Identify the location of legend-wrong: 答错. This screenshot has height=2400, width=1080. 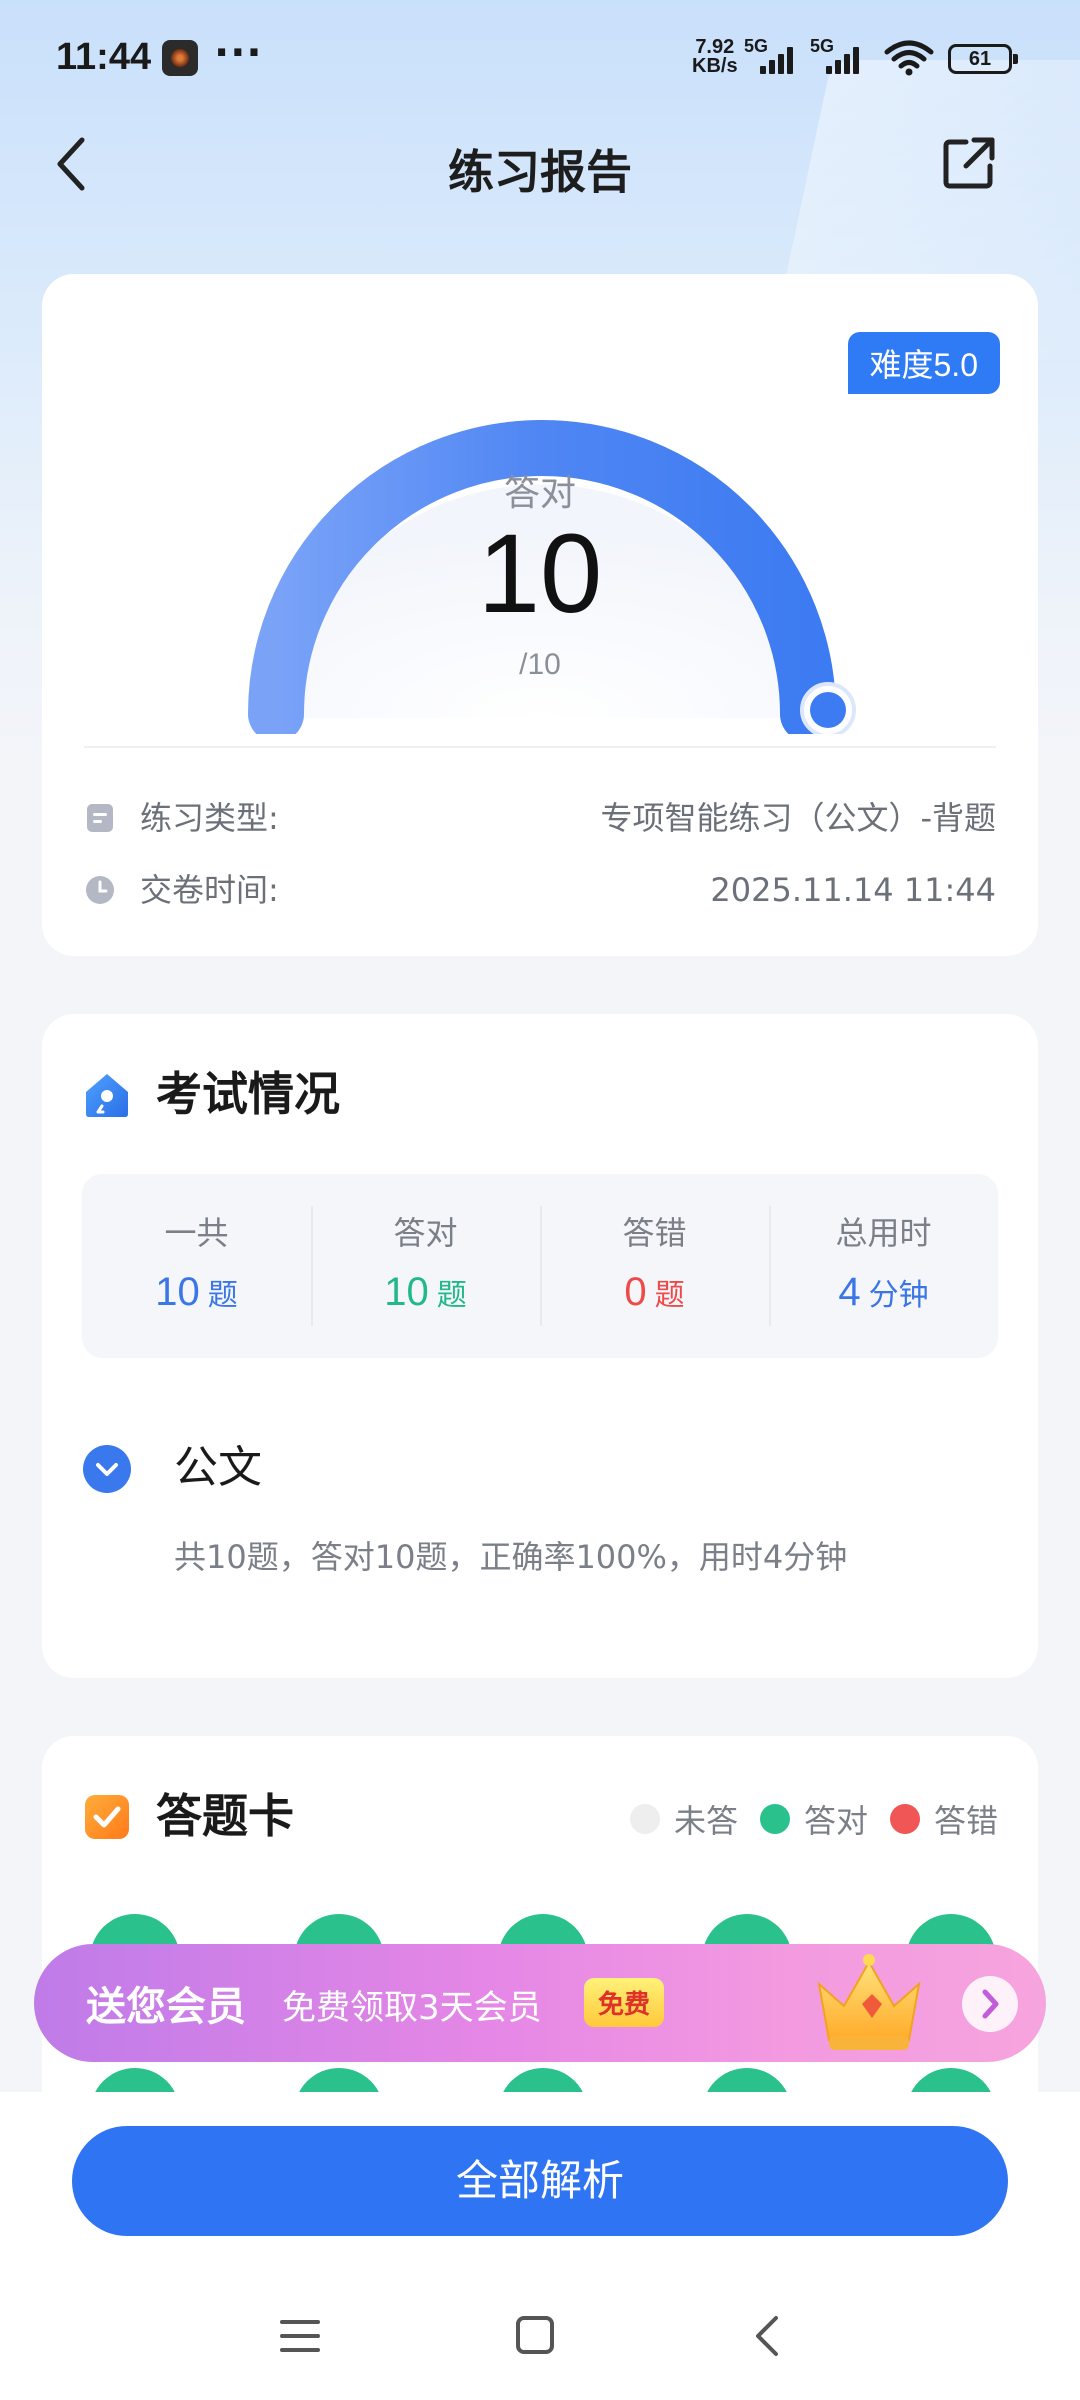
(943, 1819).